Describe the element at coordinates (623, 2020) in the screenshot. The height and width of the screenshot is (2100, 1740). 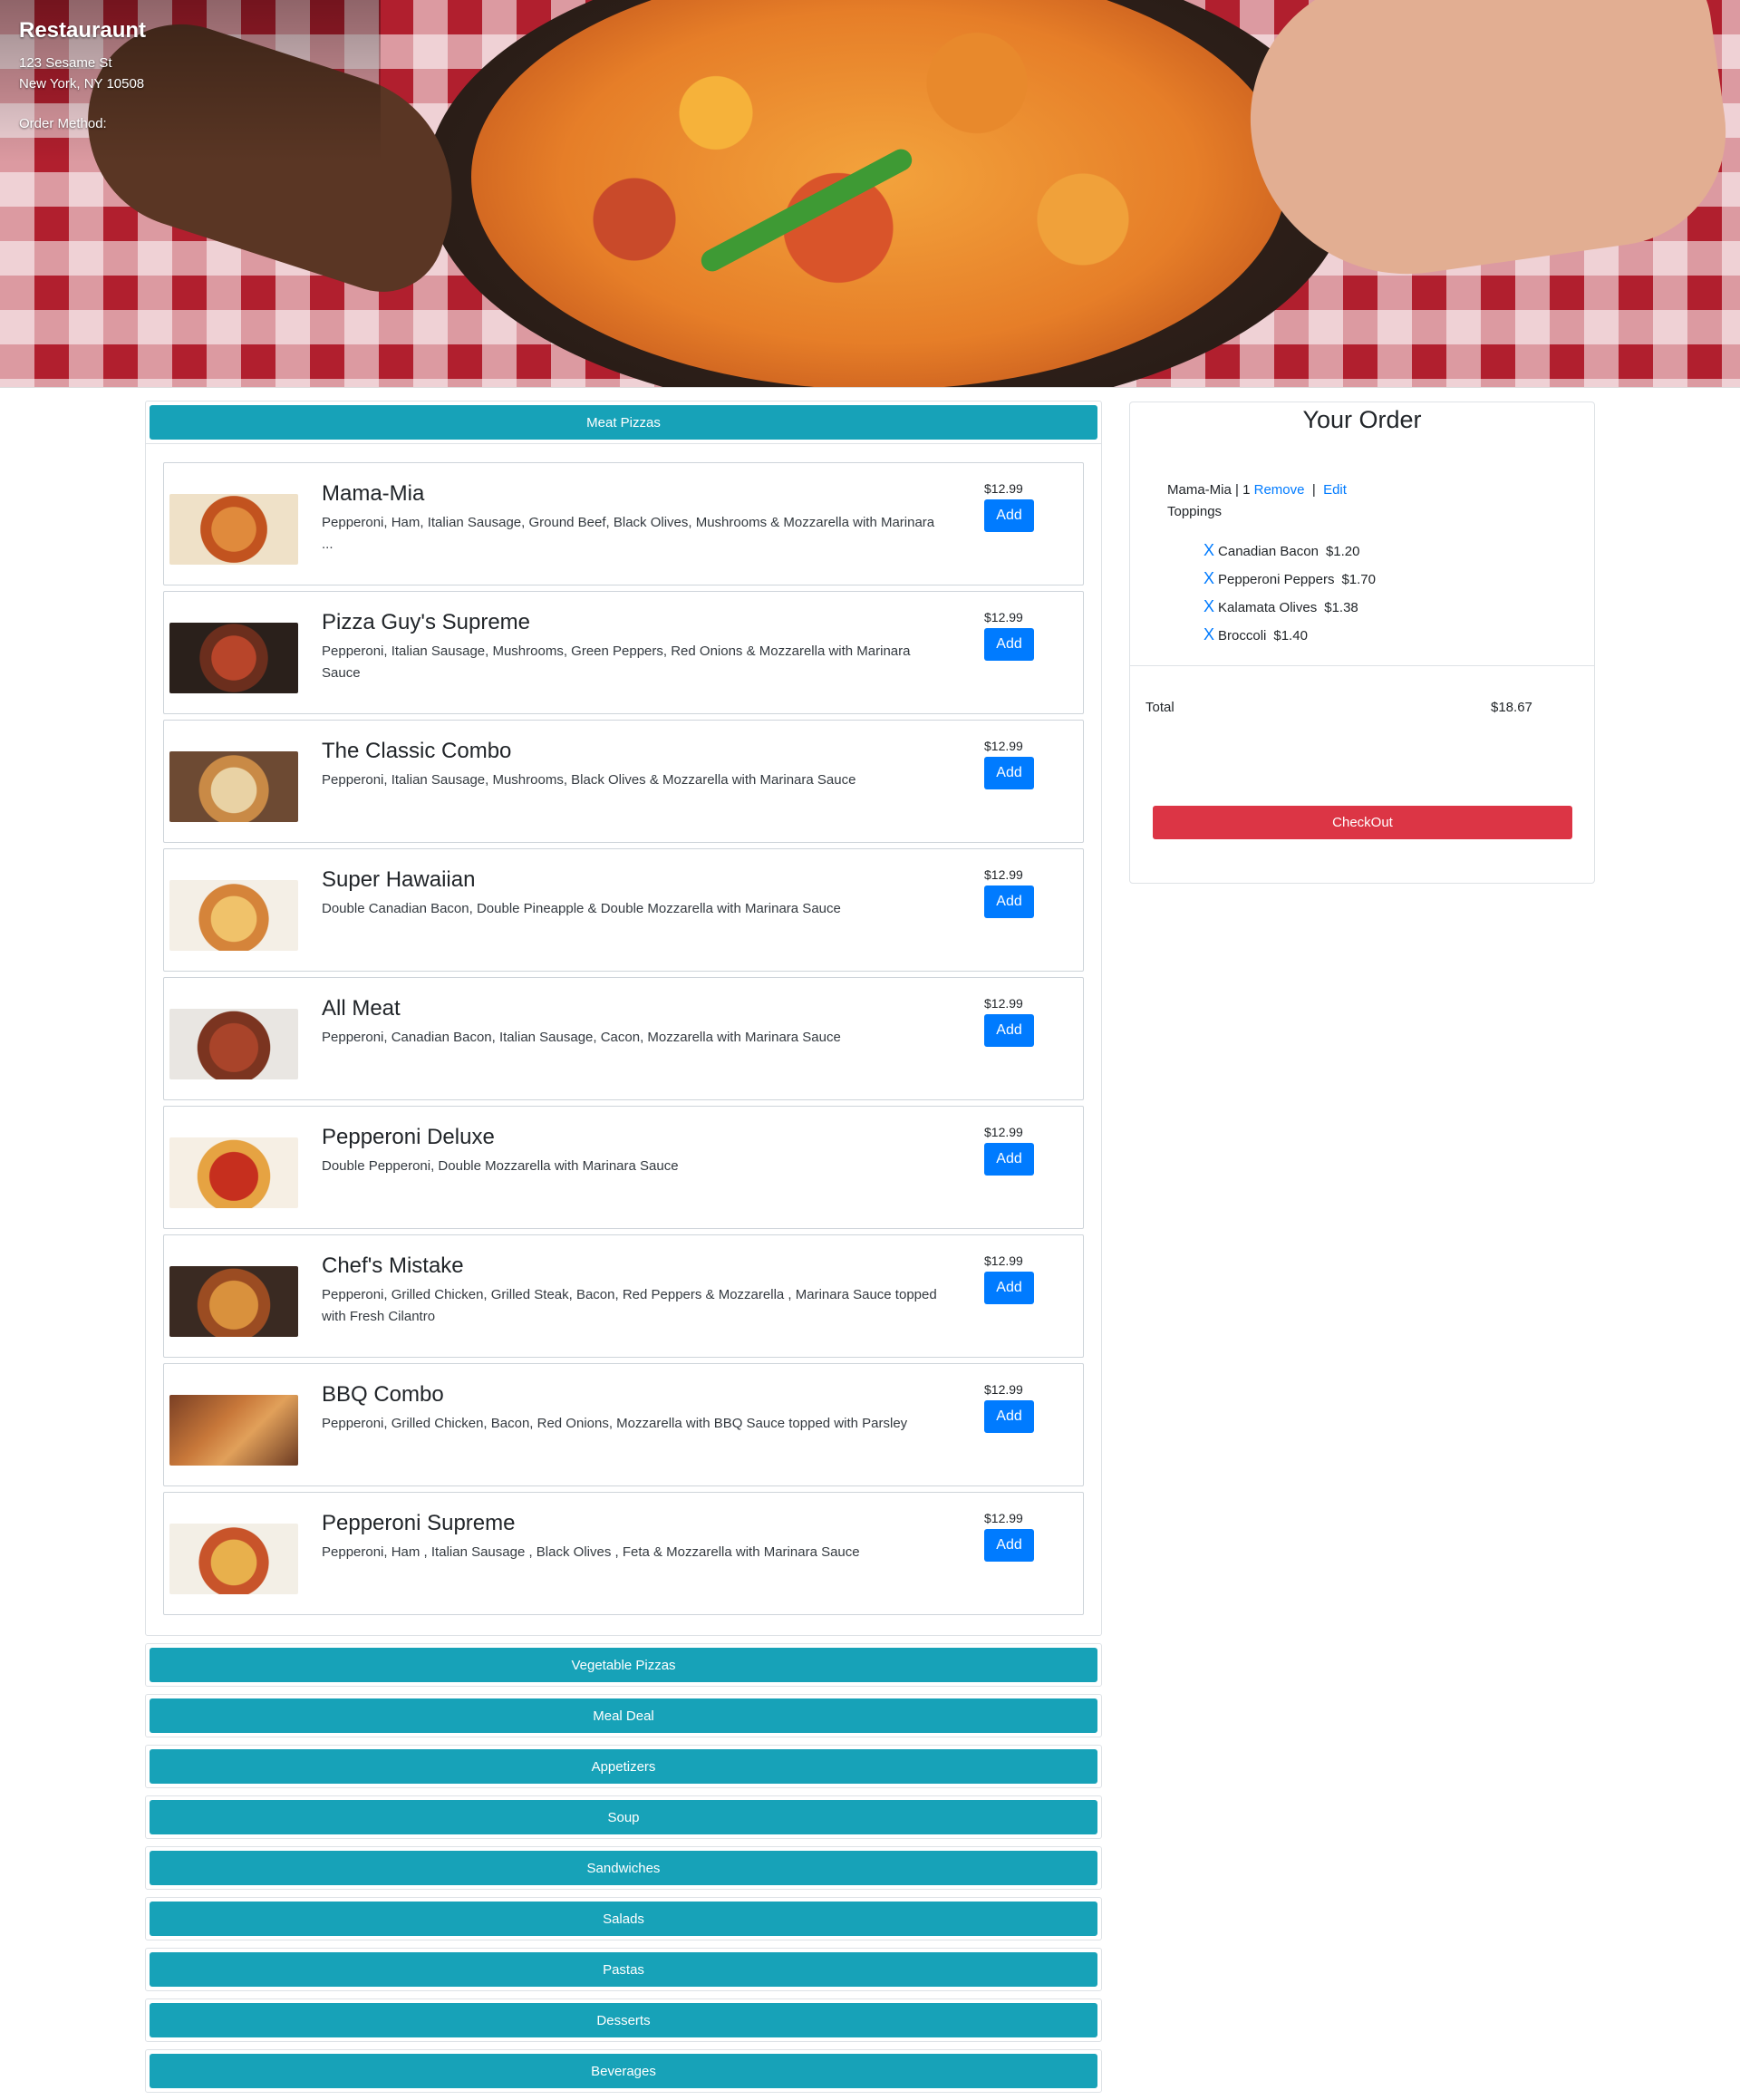
I see `category-button: Desserts` at that location.